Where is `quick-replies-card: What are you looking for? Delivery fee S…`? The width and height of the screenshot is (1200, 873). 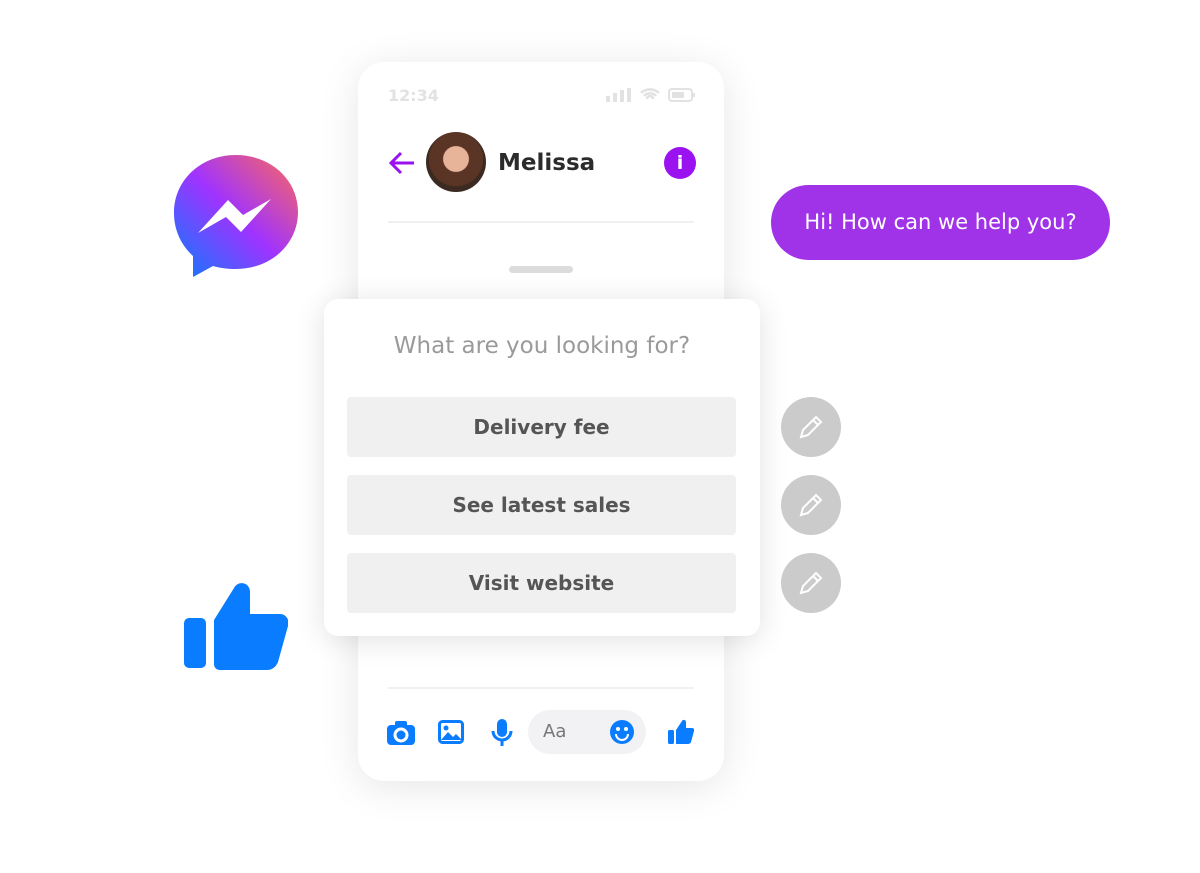 quick-replies-card: What are you looking for? Delivery fee S… is located at coordinates (542, 467).